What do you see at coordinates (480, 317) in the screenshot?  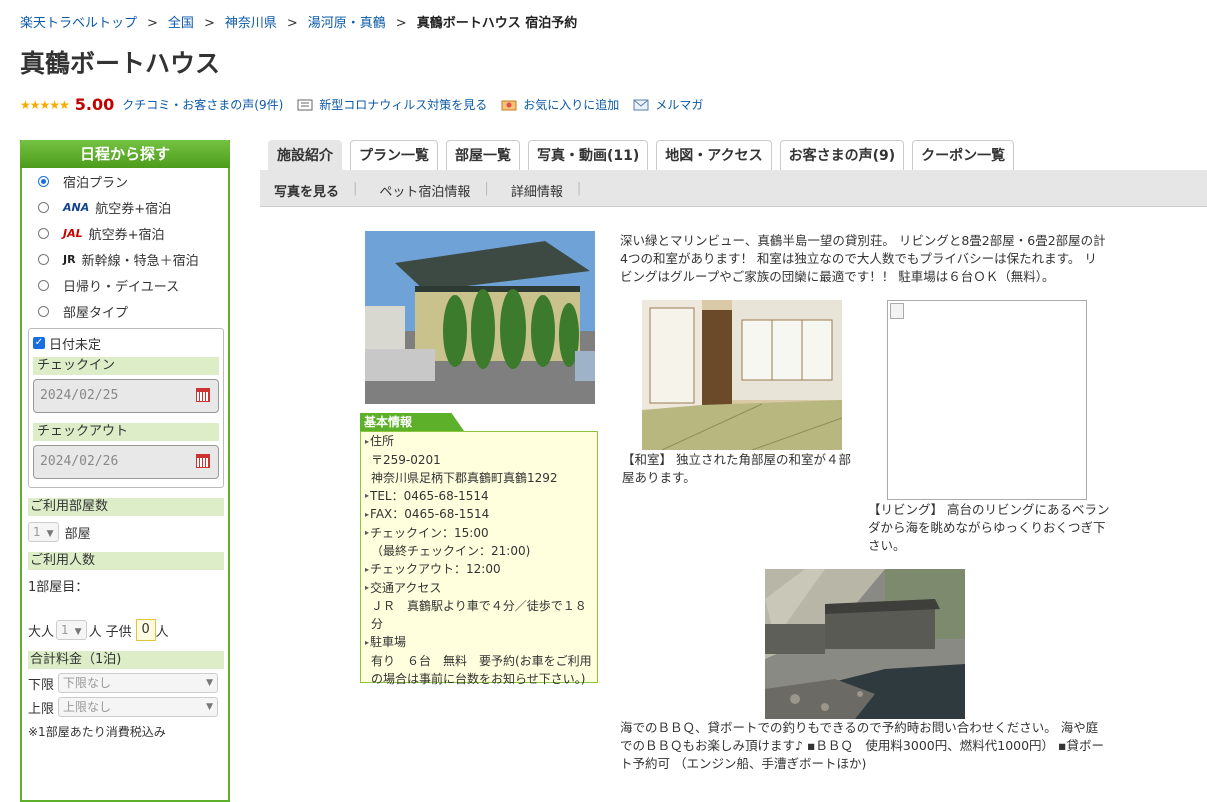 I see `exterior-photo` at bounding box center [480, 317].